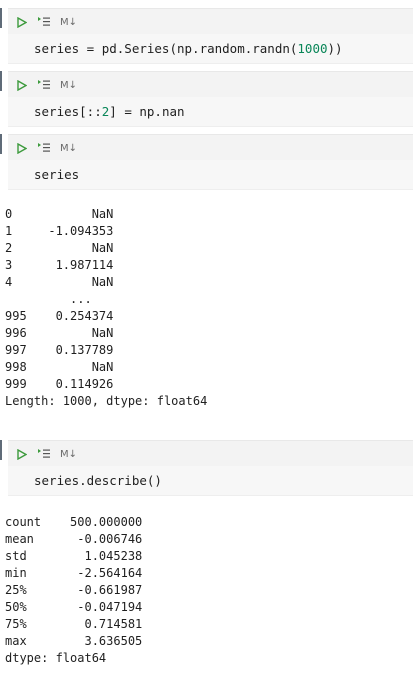 The width and height of the screenshot is (413, 676). I want to click on code-text: series.describe(), so click(98, 480).